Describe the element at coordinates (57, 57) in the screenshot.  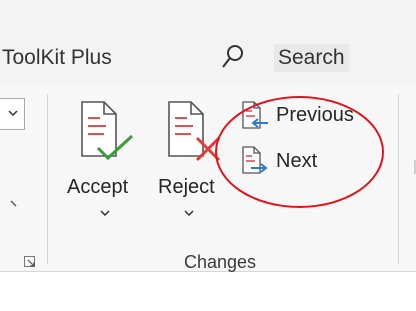
I see `app-title: ToolKit Plus` at that location.